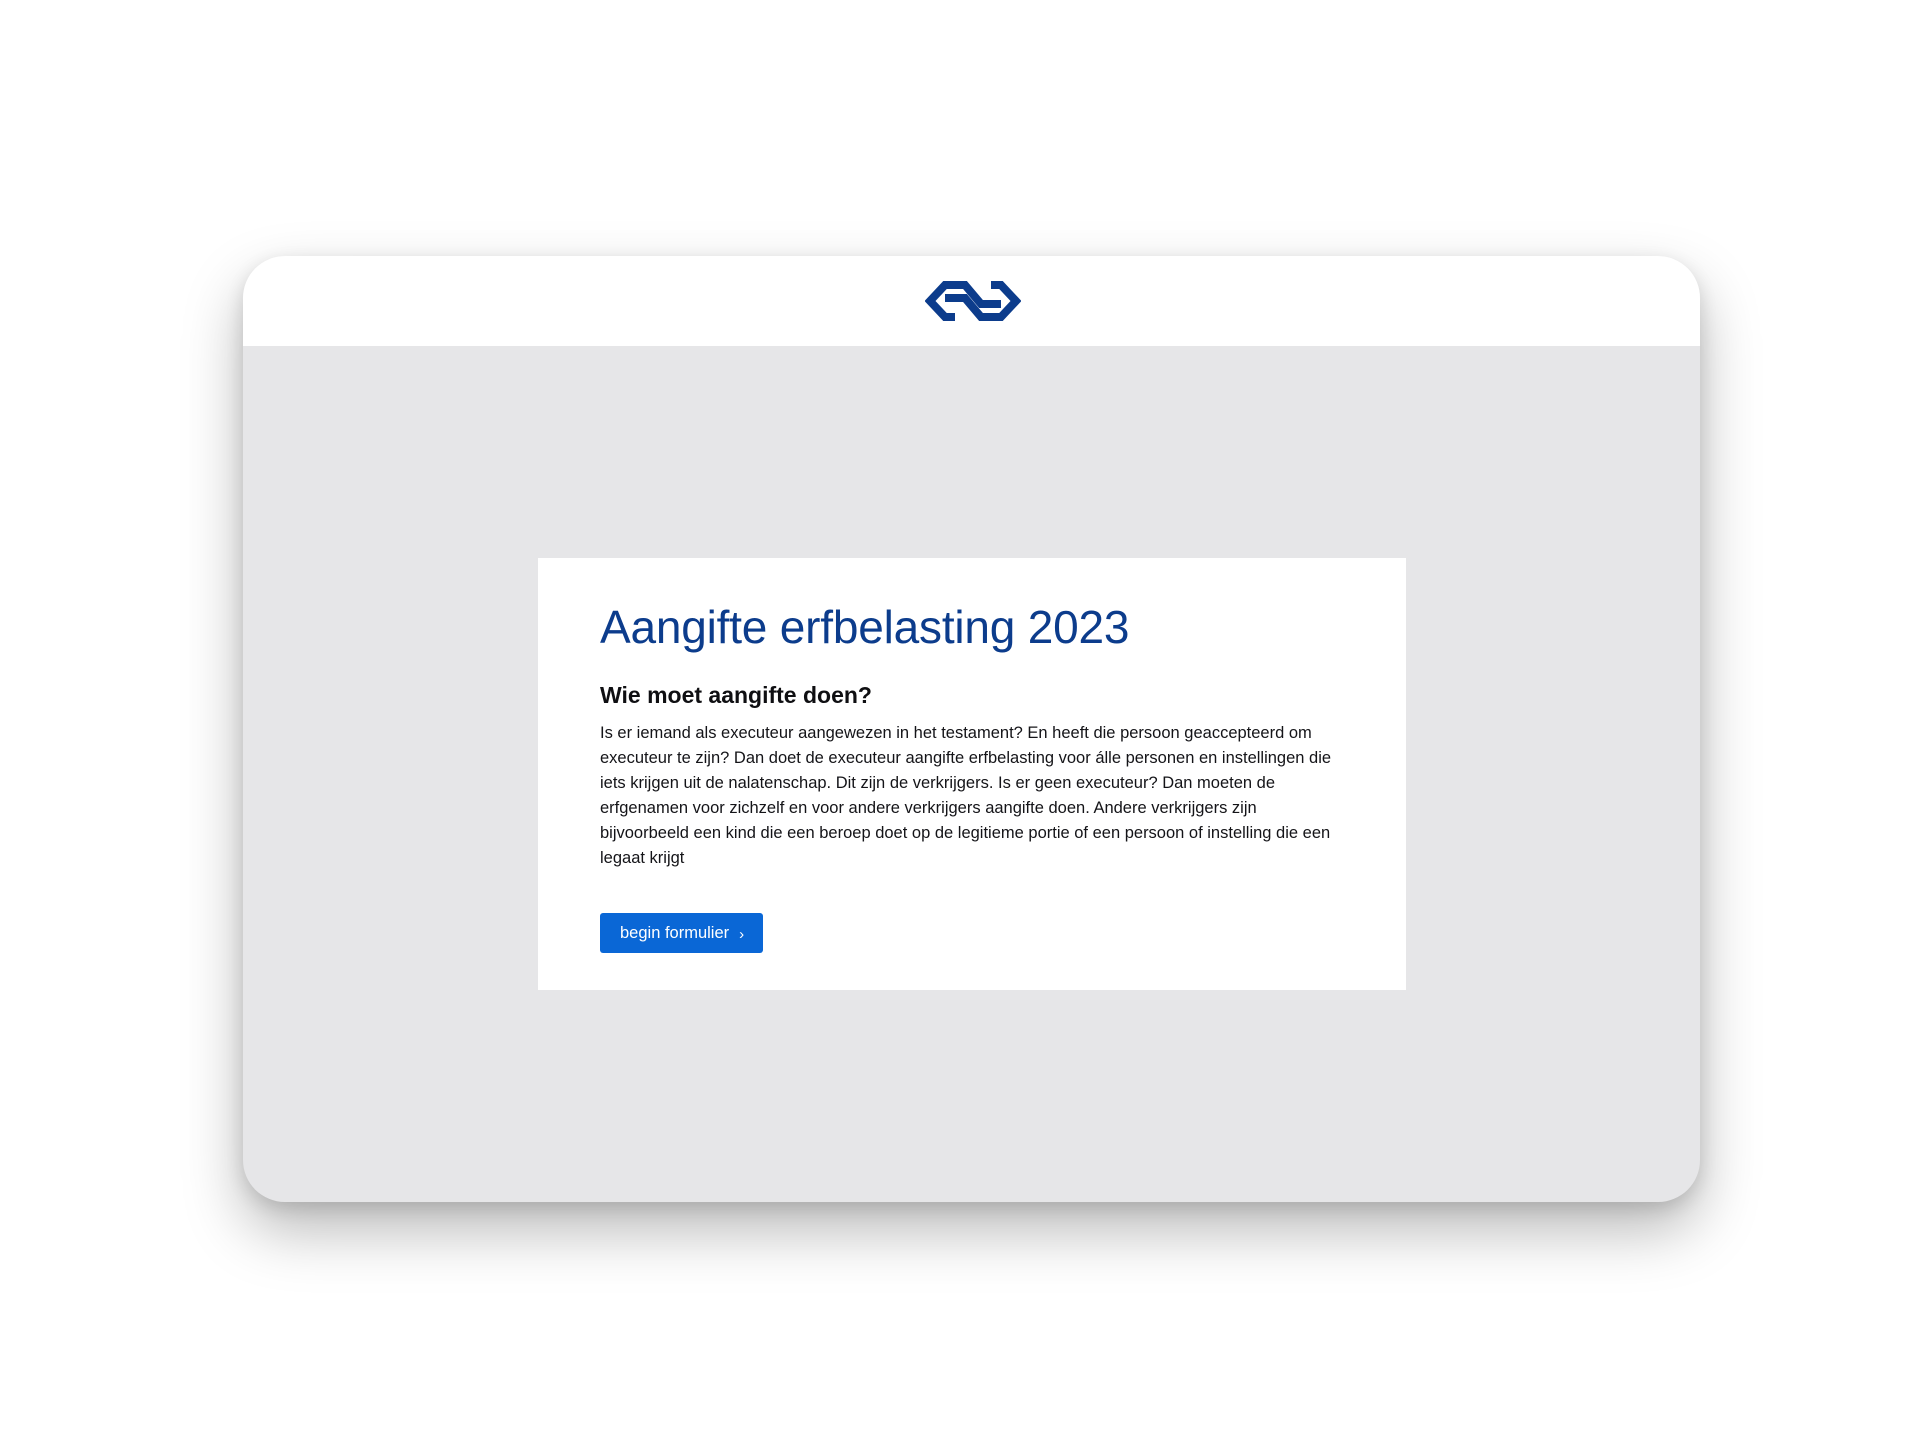 Image resolution: width=1920 pixels, height=1440 pixels. What do you see at coordinates (675, 932) in the screenshot?
I see `begin-form-button-label: begin formulier` at bounding box center [675, 932].